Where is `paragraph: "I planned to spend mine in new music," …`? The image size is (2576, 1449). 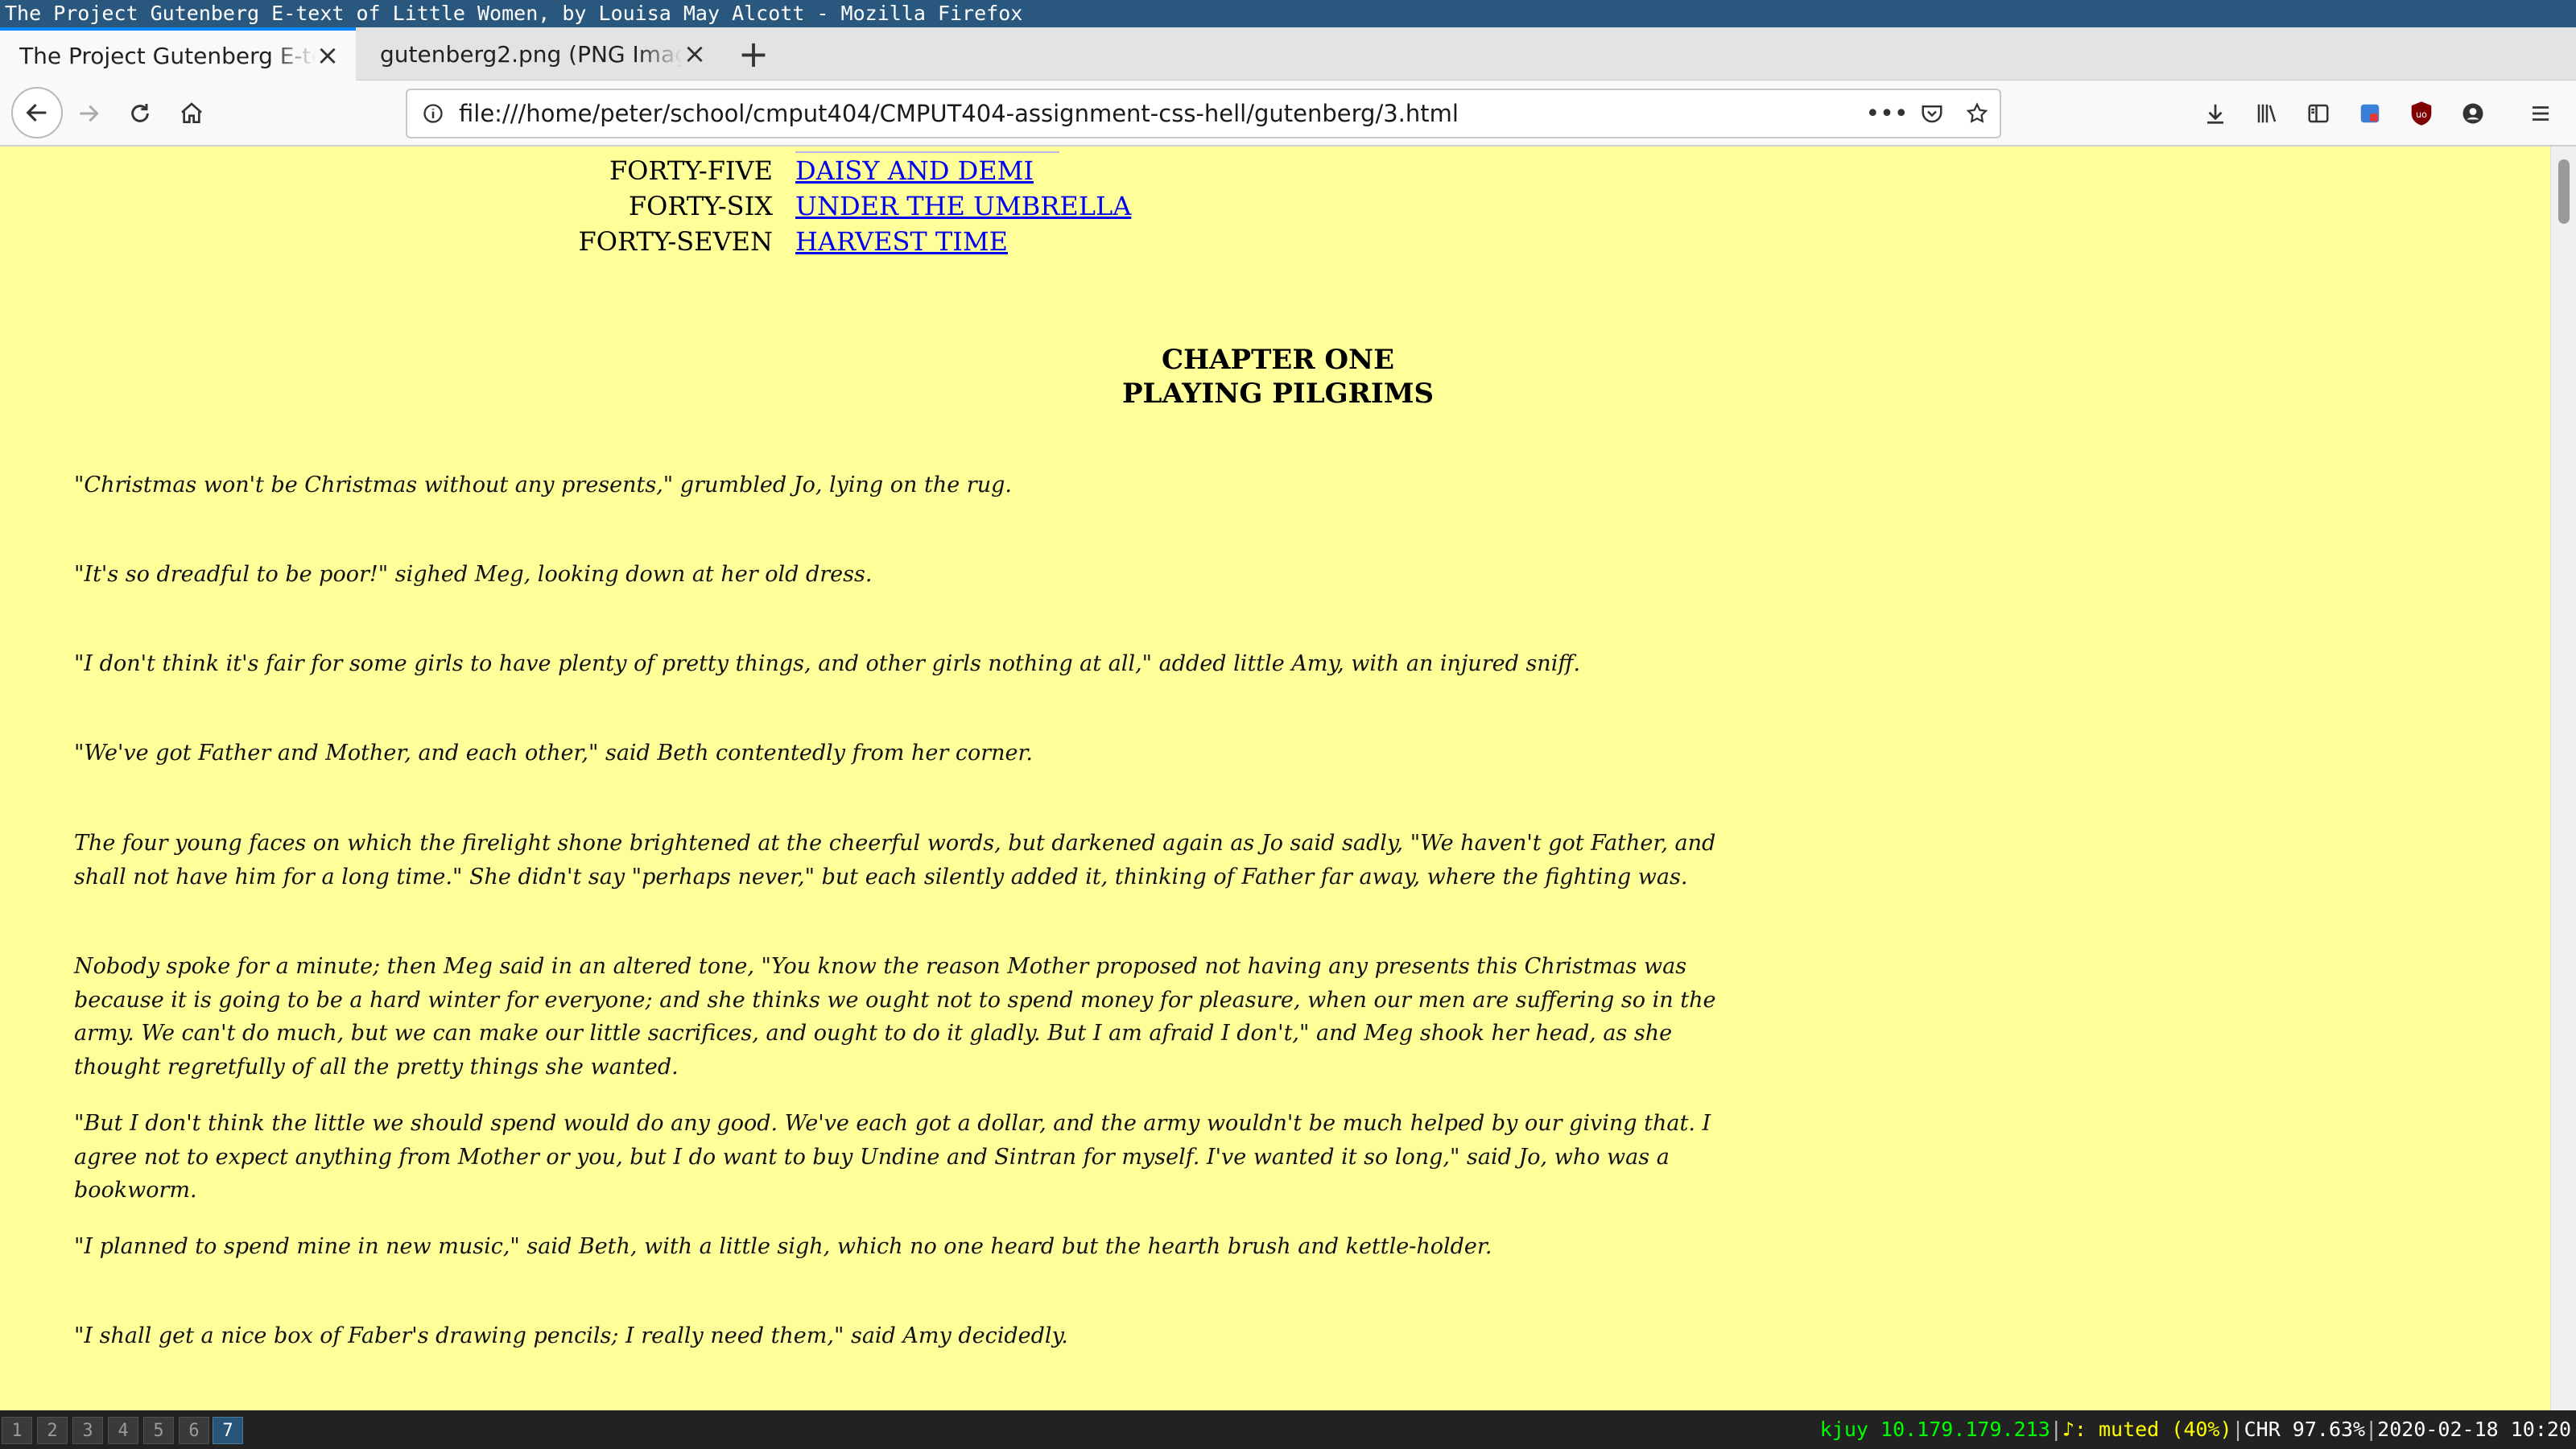 paragraph: "I planned to spend mine in new music," … is located at coordinates (783, 1246).